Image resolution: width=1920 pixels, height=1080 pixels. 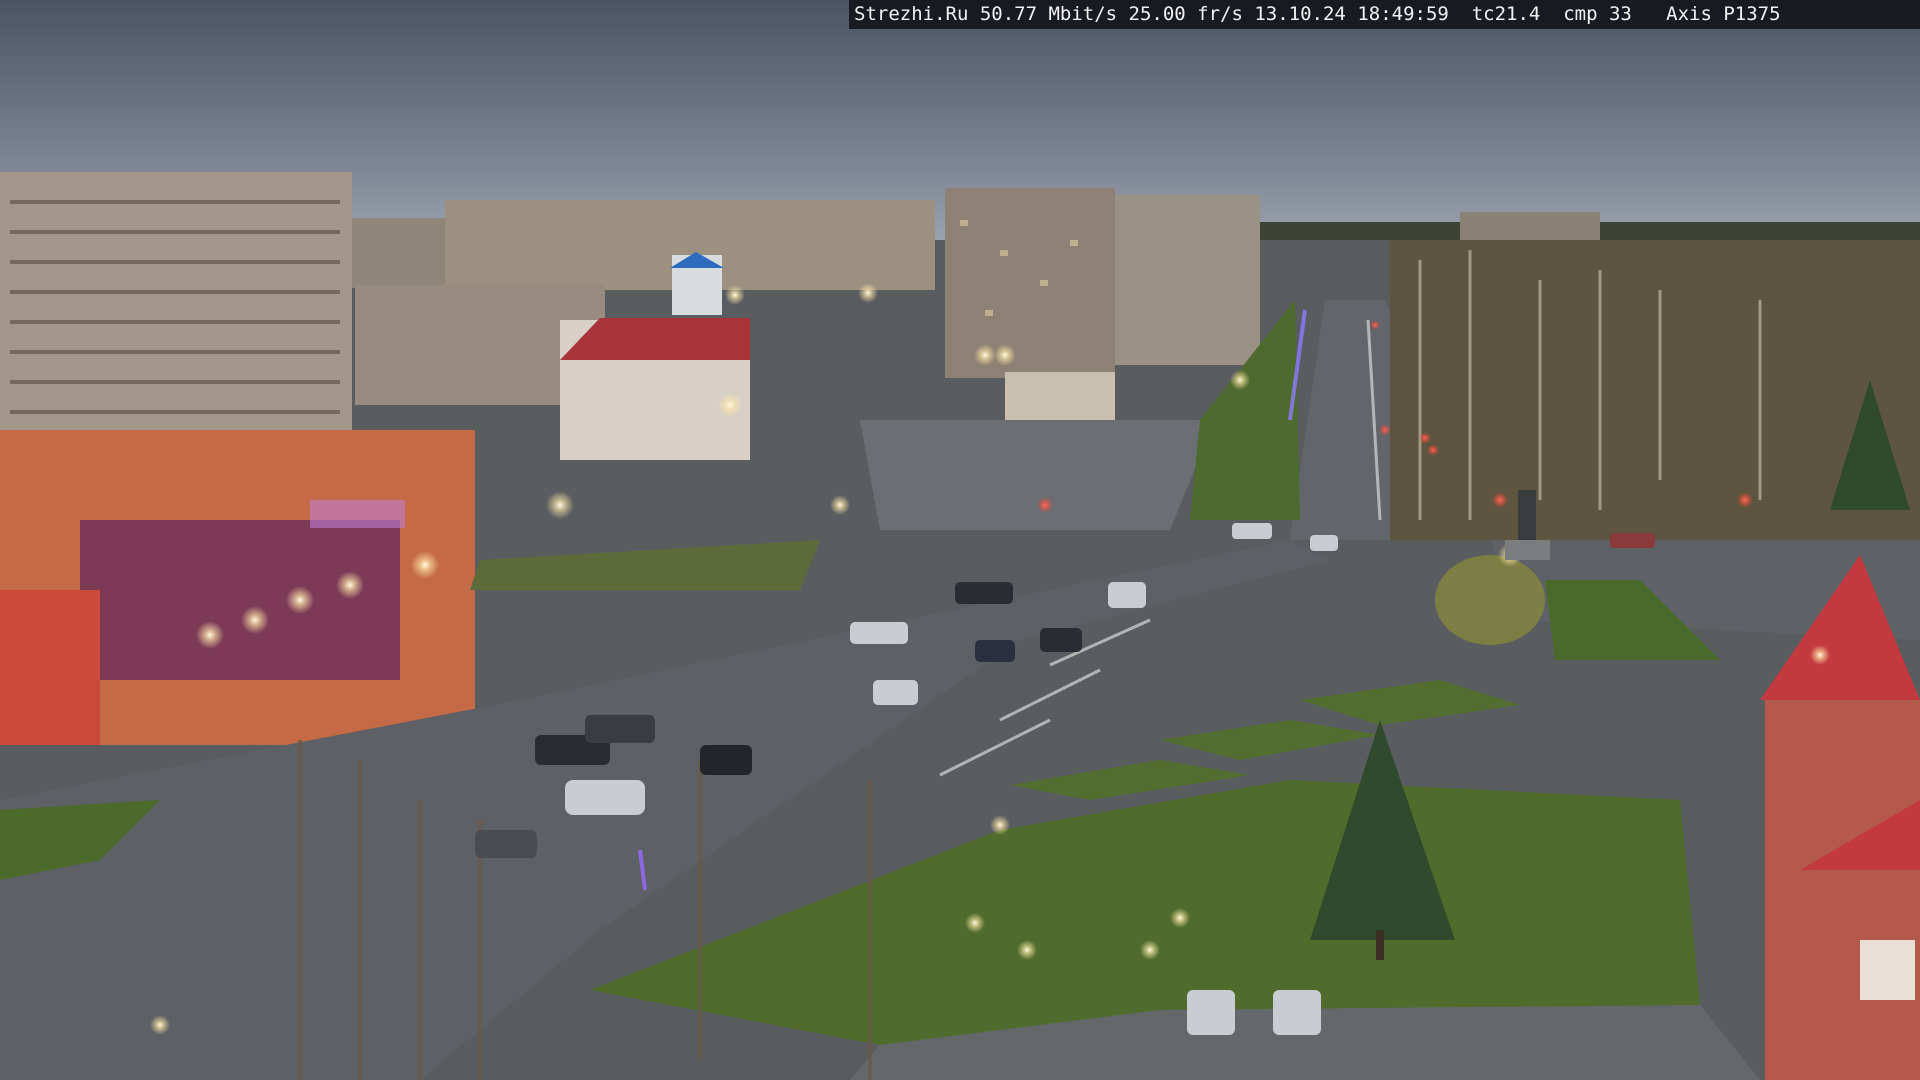 What do you see at coordinates (1842, 890) in the screenshot?
I see `building-right` at bounding box center [1842, 890].